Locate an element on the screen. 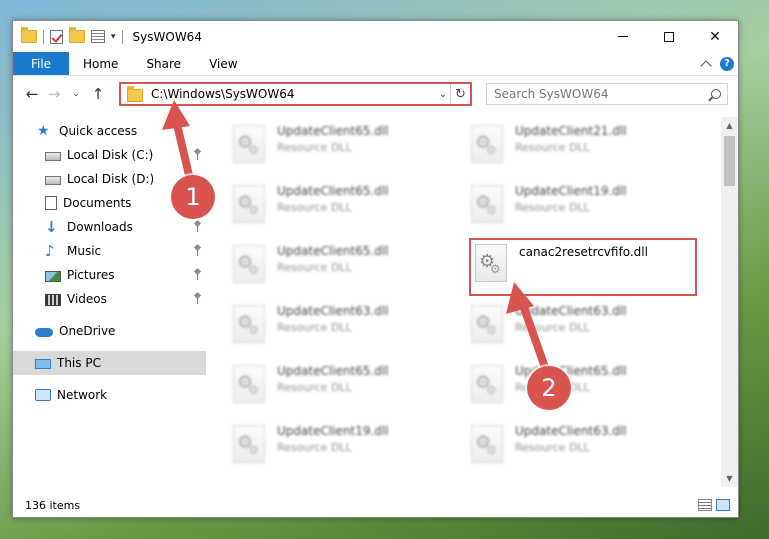  customize-dropdown-icon: ▾ is located at coordinates (113, 37).